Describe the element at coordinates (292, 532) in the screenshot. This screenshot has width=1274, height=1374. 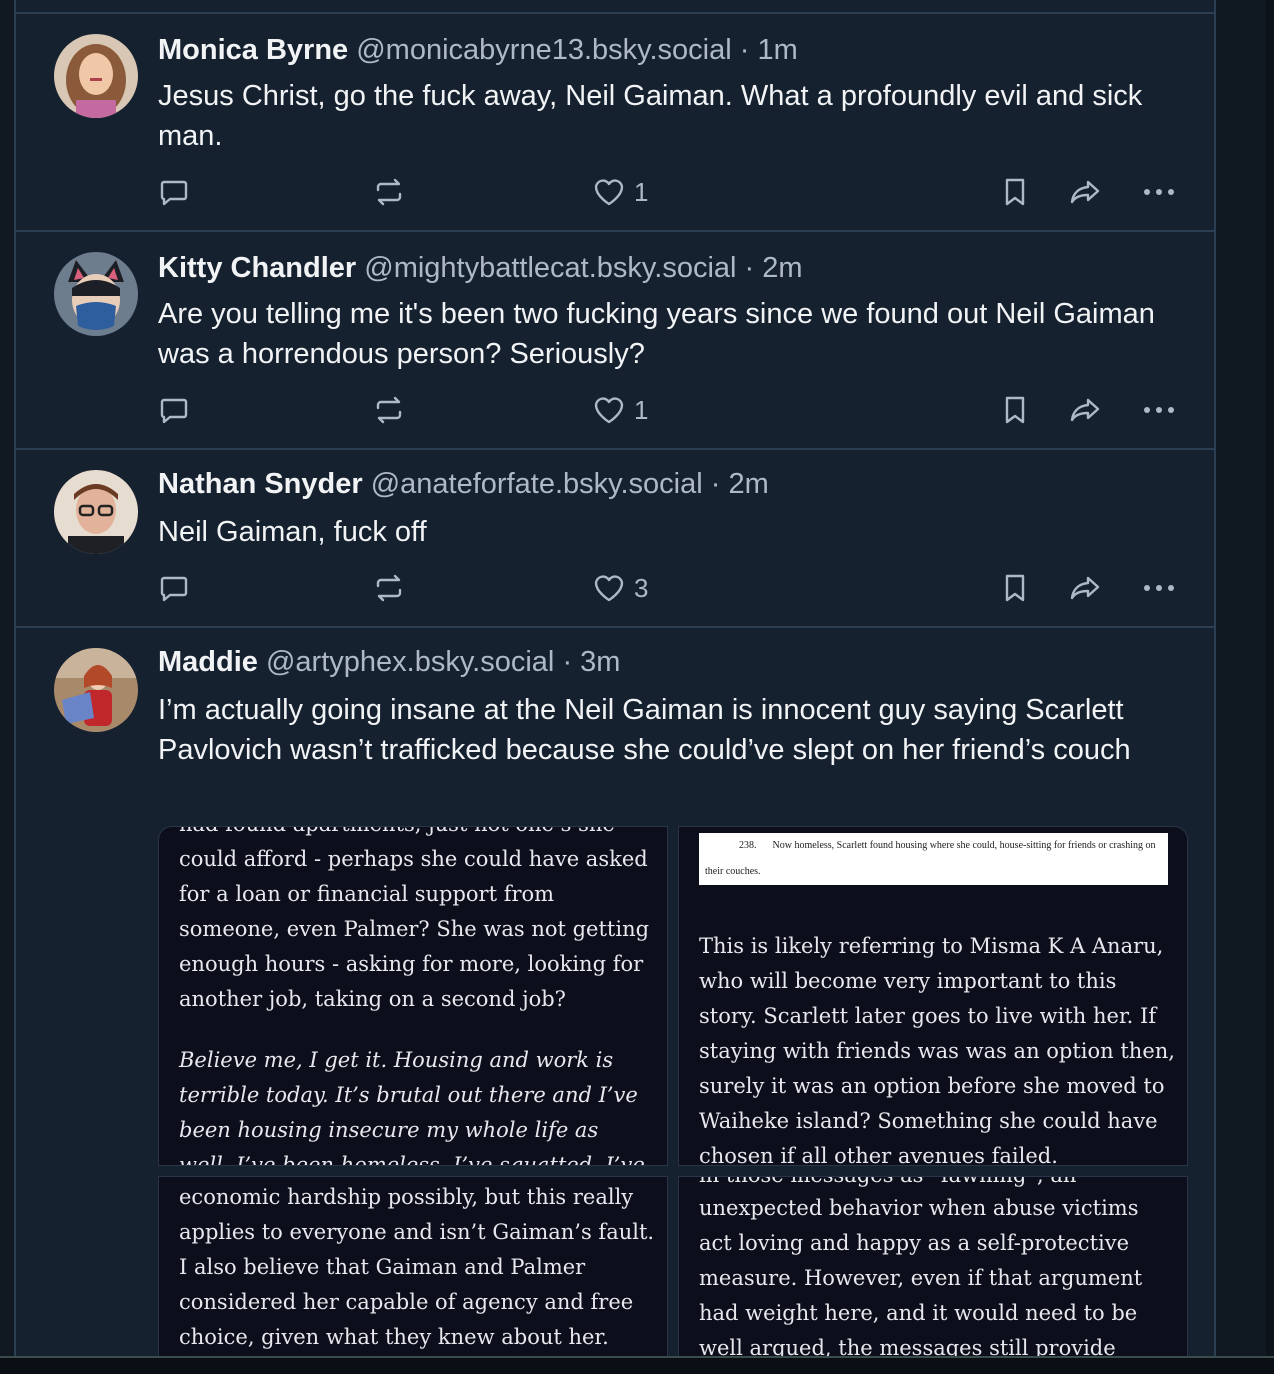
I see `post-text: Neil Gaiman, fuck off` at that location.